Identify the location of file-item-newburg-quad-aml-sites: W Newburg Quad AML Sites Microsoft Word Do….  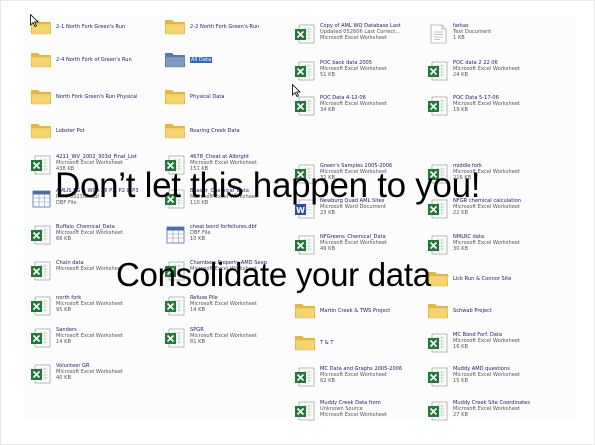
(340, 210).